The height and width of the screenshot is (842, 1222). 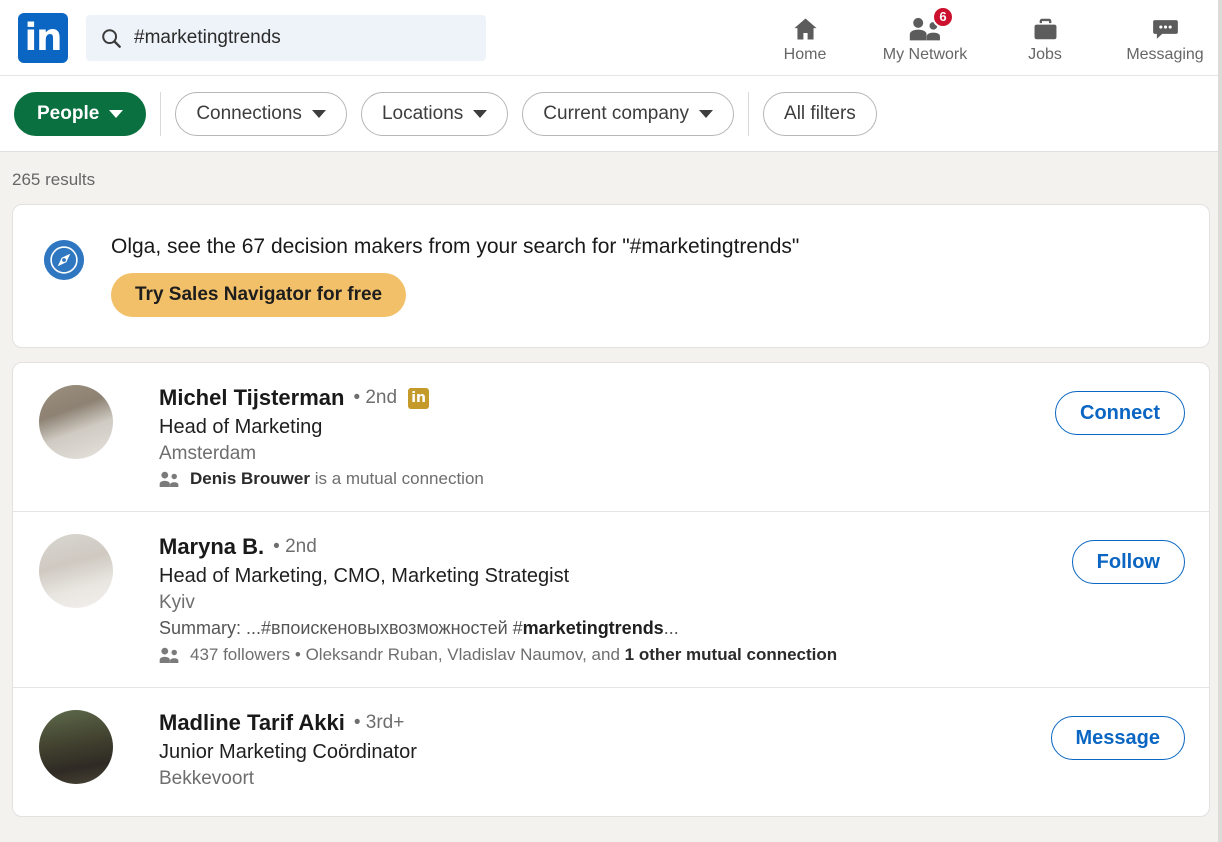 I want to click on my-network-notification-badge: 6, so click(x=943, y=16).